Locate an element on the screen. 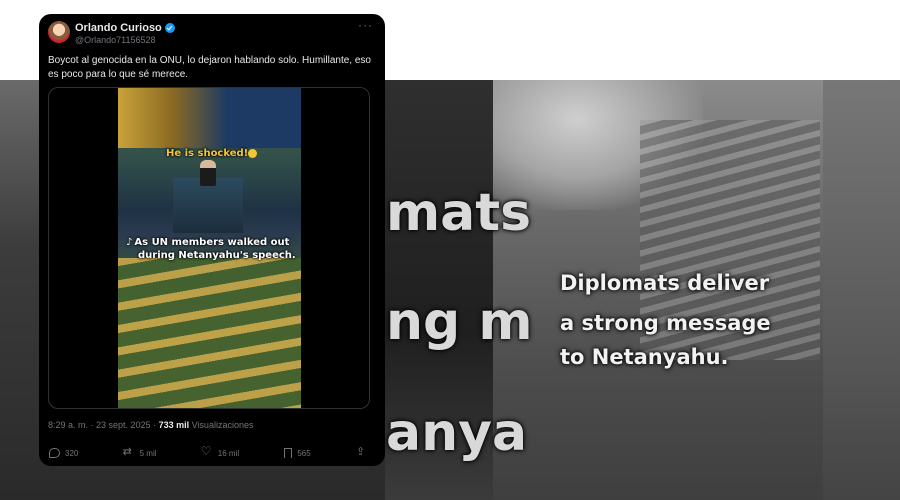  like-icon is located at coordinates (207, 451).